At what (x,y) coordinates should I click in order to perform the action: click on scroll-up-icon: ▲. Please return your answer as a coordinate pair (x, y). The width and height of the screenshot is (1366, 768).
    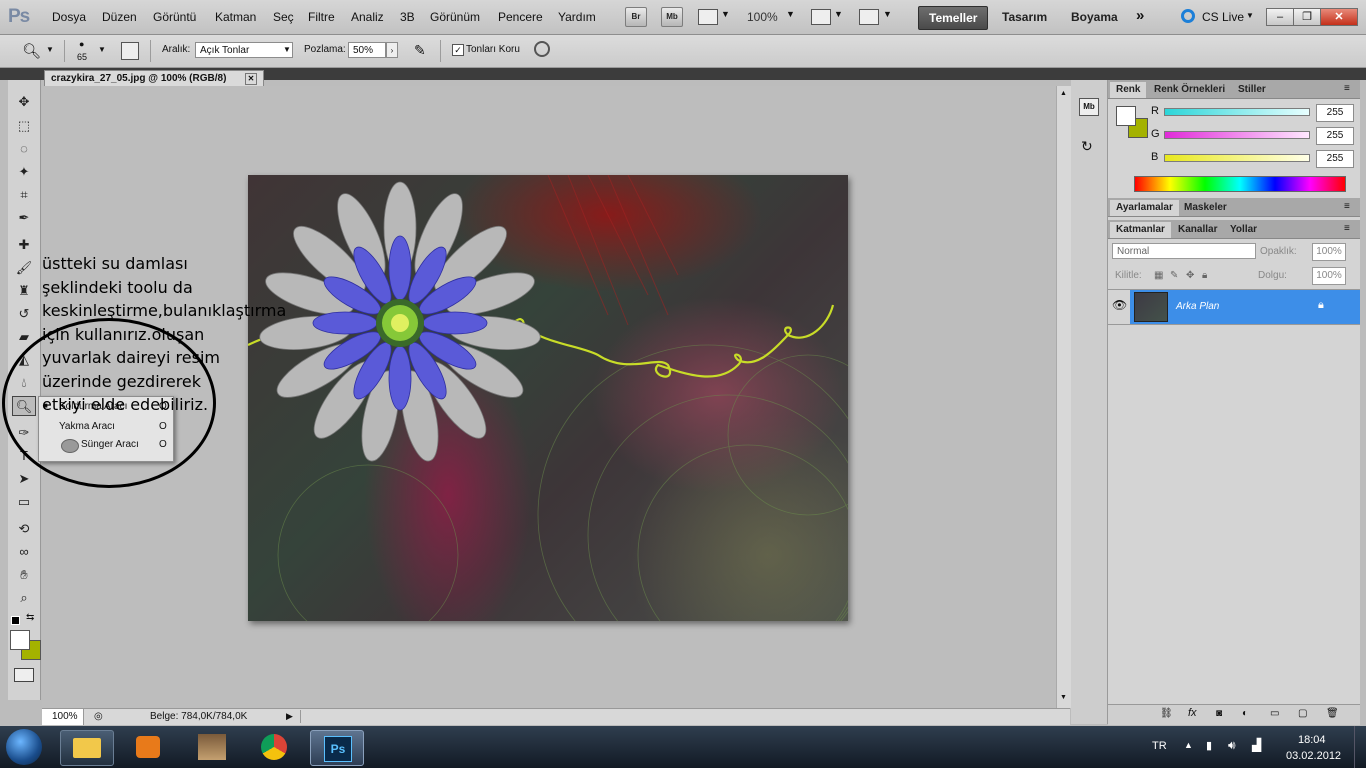
    Looking at the image, I should click on (1063, 93).